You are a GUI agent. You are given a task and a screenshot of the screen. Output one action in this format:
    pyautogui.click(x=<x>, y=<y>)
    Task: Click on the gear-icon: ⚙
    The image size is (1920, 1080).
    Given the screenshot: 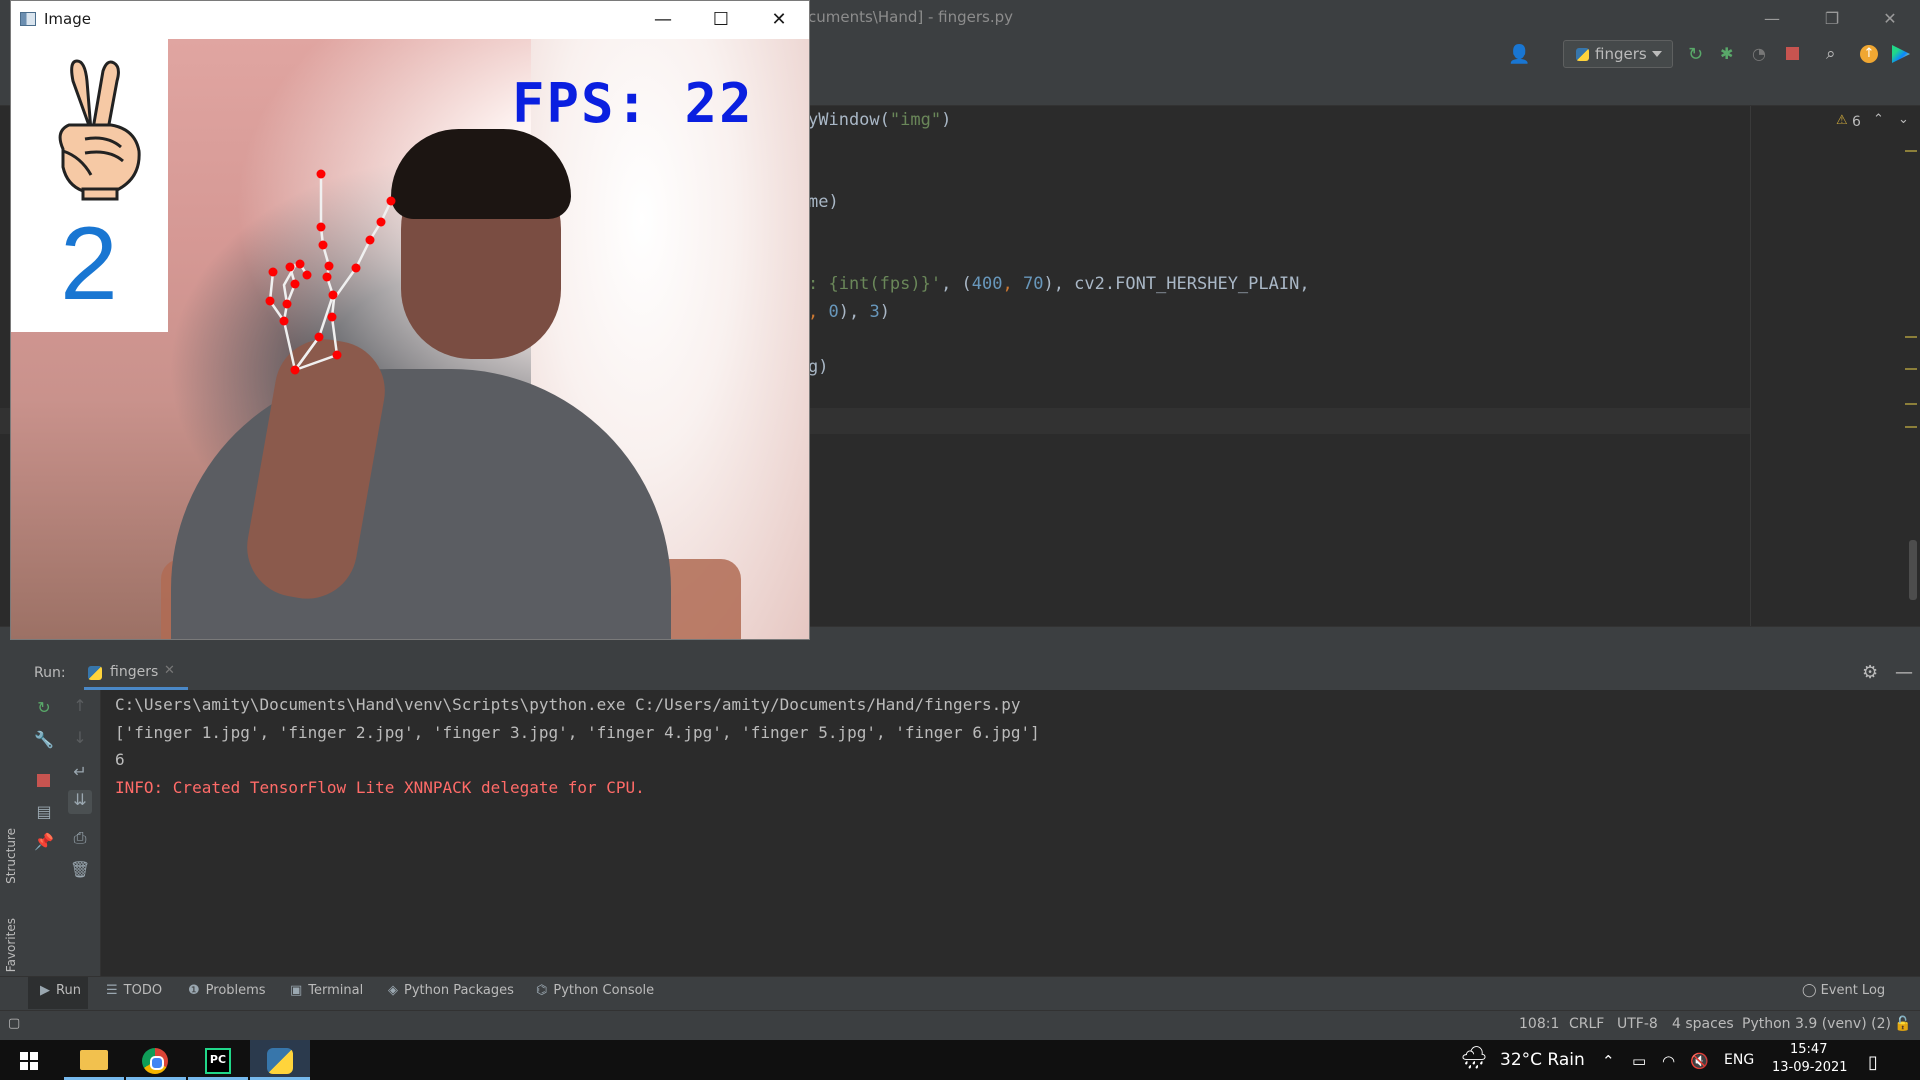 What is the action you would take?
    pyautogui.click(x=1870, y=672)
    